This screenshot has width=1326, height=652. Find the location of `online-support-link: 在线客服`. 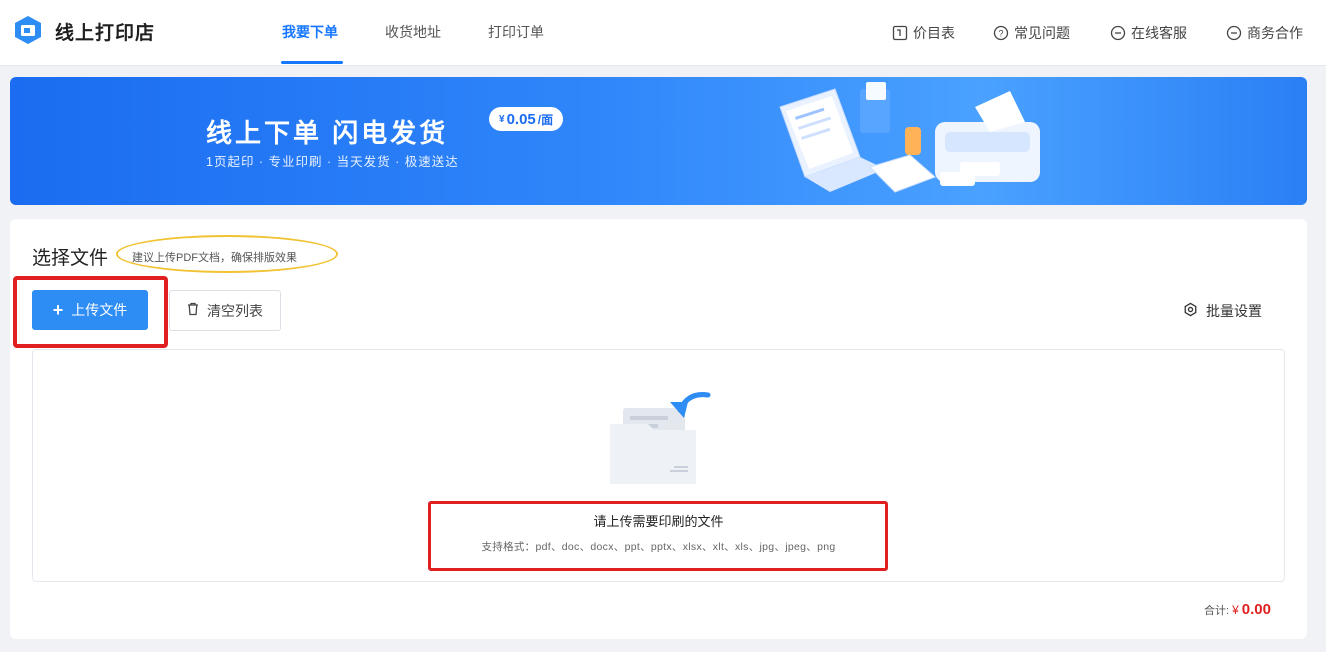

online-support-link: 在线客服 is located at coordinates (1148, 33).